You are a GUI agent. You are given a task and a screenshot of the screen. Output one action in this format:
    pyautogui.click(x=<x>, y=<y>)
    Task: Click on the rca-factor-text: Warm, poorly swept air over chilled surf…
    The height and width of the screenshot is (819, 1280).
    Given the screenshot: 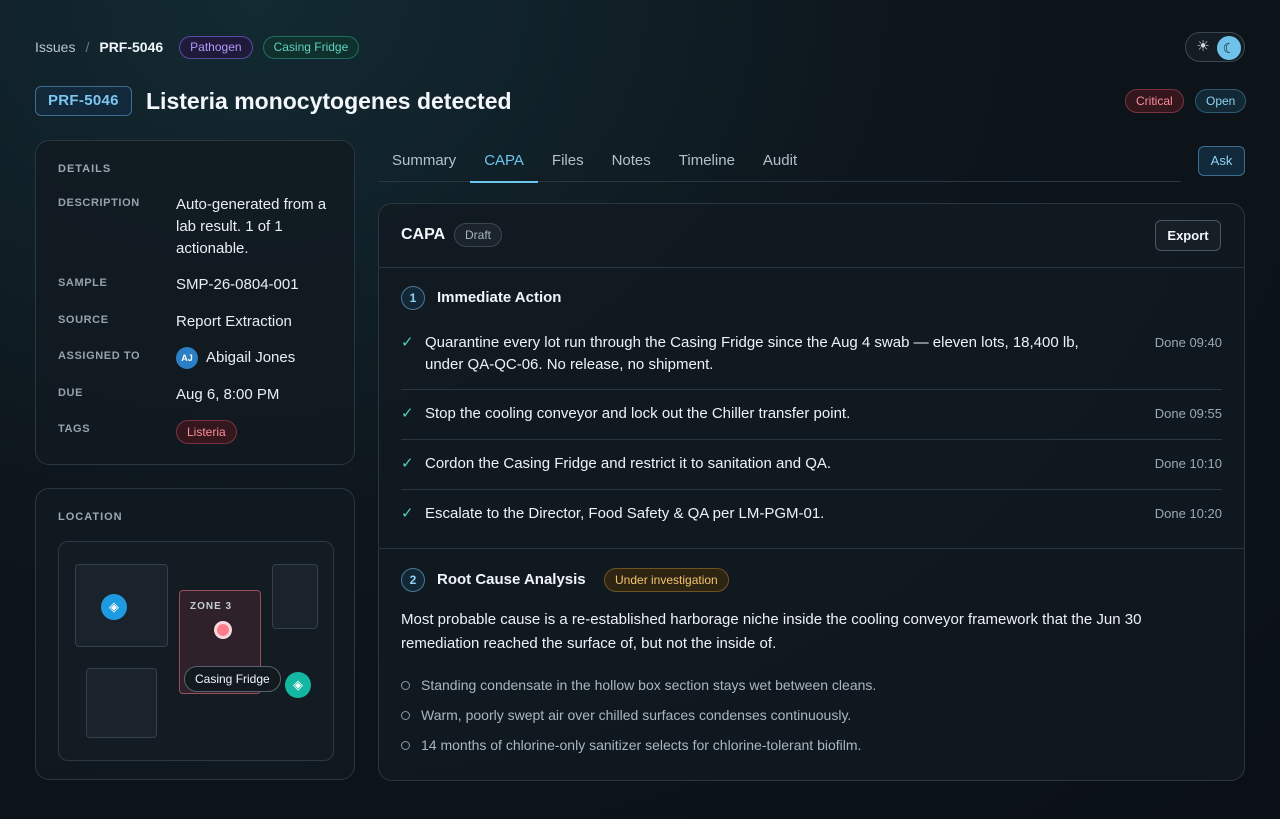 What is the action you would take?
    pyautogui.click(x=636, y=715)
    